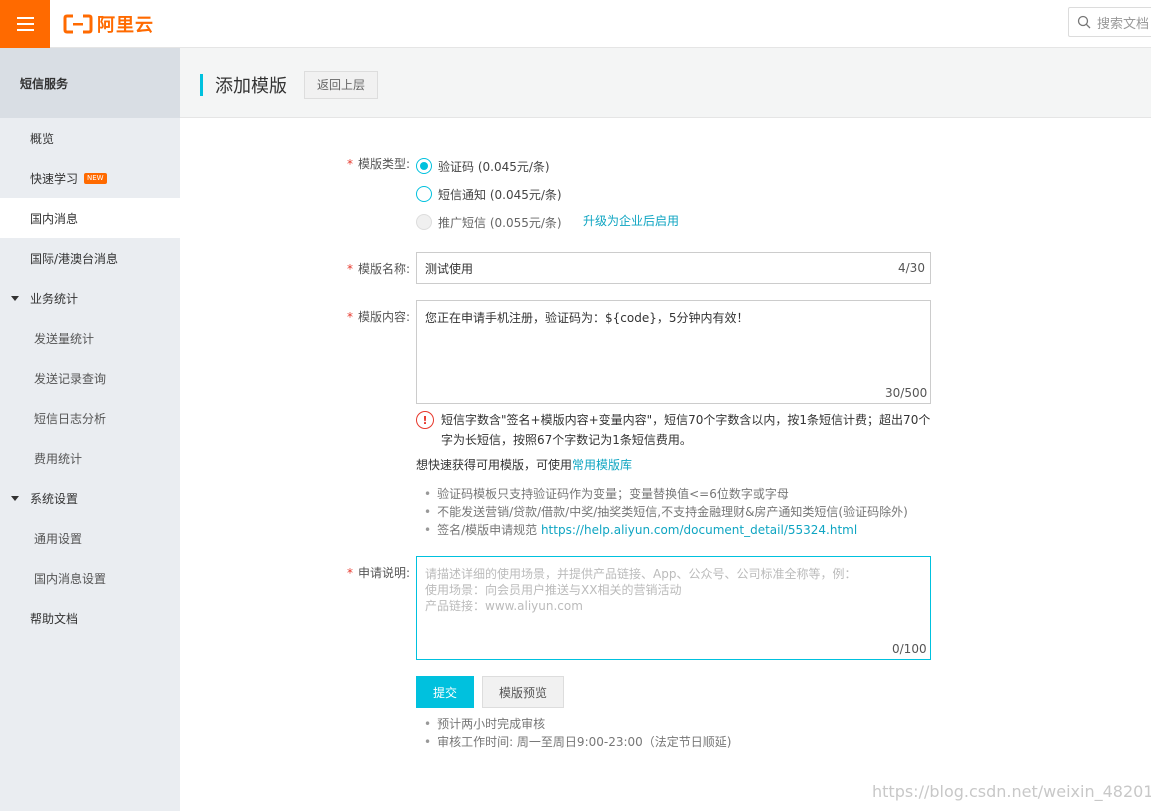 This screenshot has width=1151, height=811. I want to click on new-badge: NEW, so click(95, 178).